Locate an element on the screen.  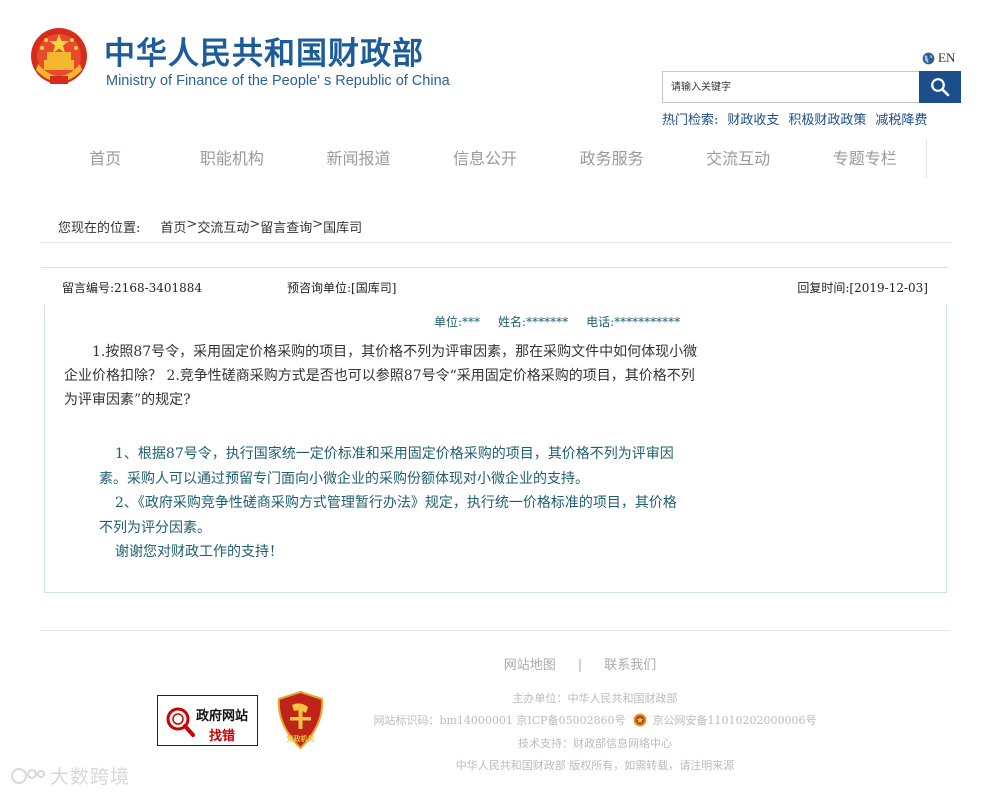
contact-unit: 单位:*** is located at coordinates (457, 322).